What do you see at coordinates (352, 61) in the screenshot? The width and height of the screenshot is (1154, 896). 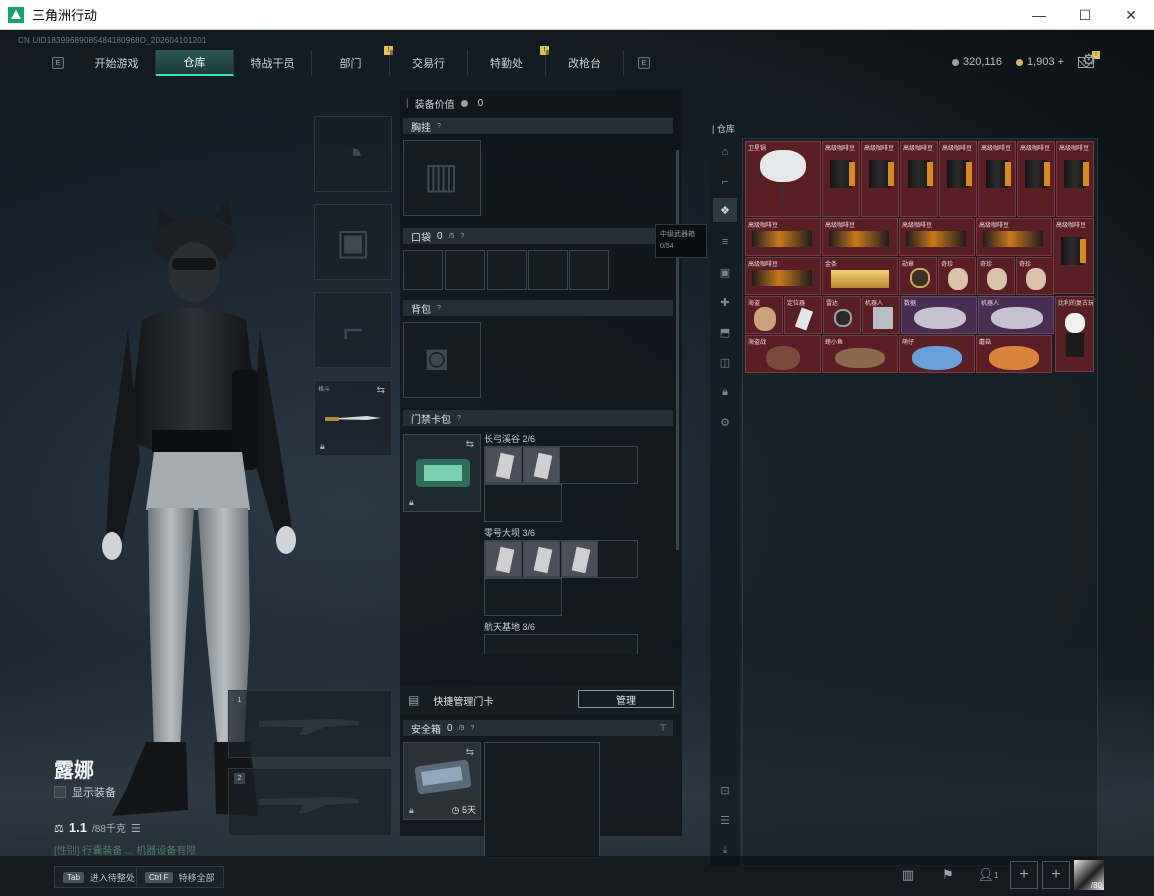 I see `tab-department: 部门!` at bounding box center [352, 61].